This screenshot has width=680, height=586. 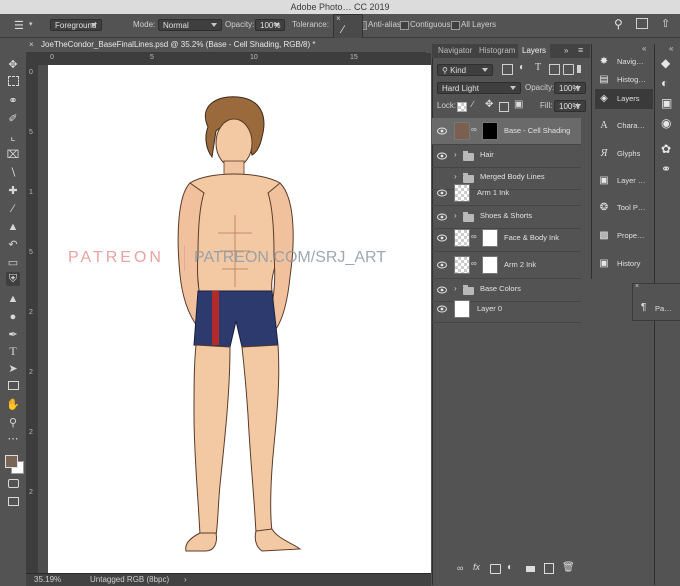 I want to click on sharpen-tool-icon: ▲, so click(x=13, y=299).